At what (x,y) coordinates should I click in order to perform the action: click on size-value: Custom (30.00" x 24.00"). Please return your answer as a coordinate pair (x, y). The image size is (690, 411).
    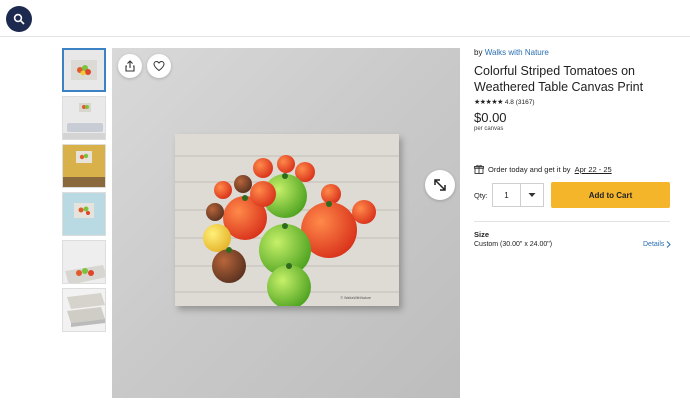
    Looking at the image, I should click on (513, 244).